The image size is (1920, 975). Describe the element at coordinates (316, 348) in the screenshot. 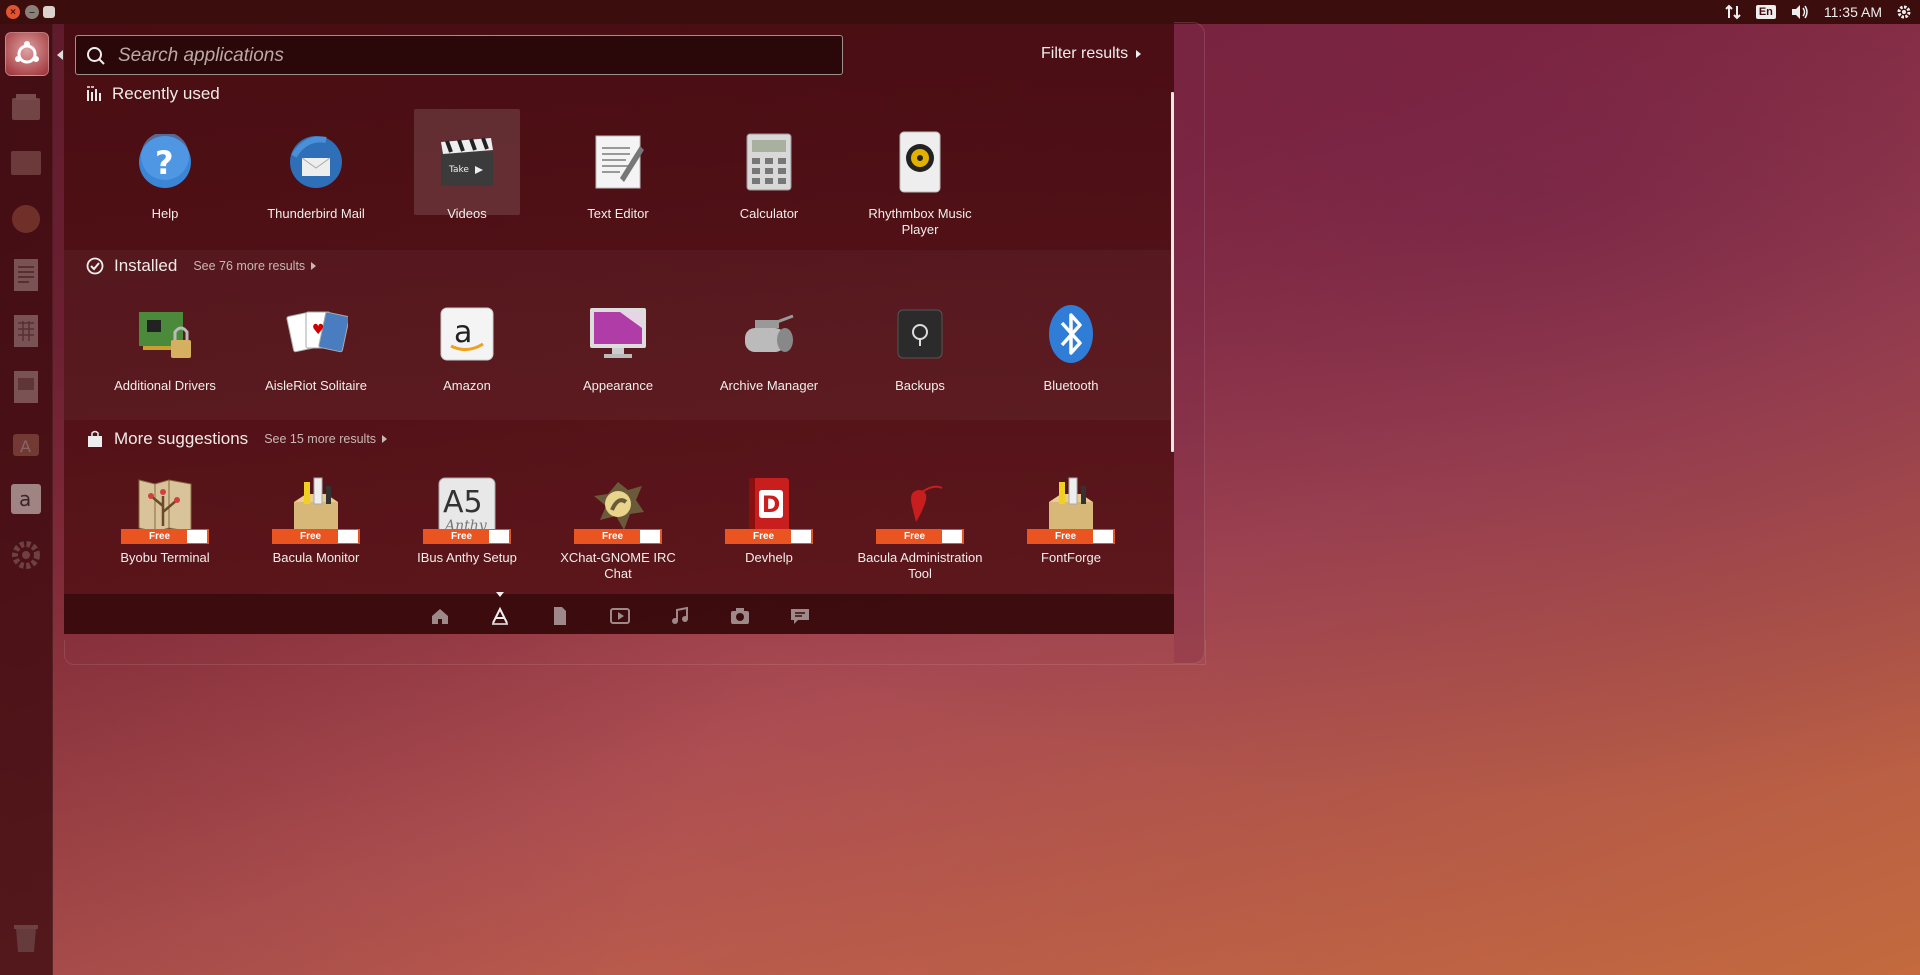

I see `app-tile: ♥ AisleRiot Solitaire` at that location.